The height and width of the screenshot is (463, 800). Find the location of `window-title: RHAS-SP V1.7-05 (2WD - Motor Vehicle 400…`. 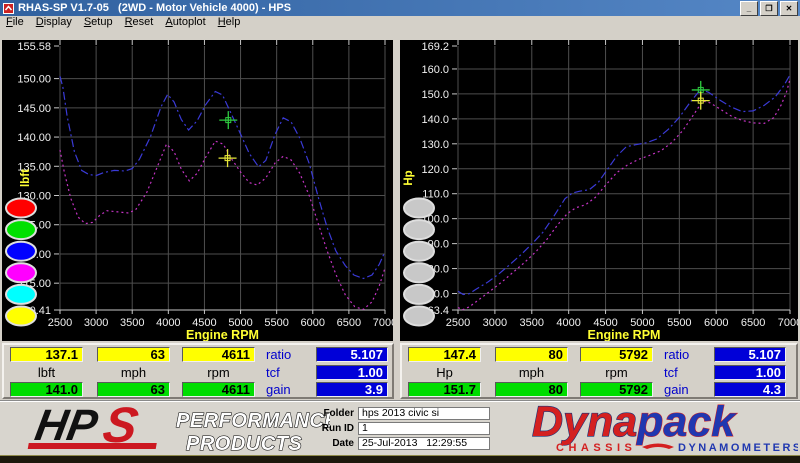

window-title: RHAS-SP V1.7-05 (2WD - Motor Vehicle 400… is located at coordinates (155, 8).